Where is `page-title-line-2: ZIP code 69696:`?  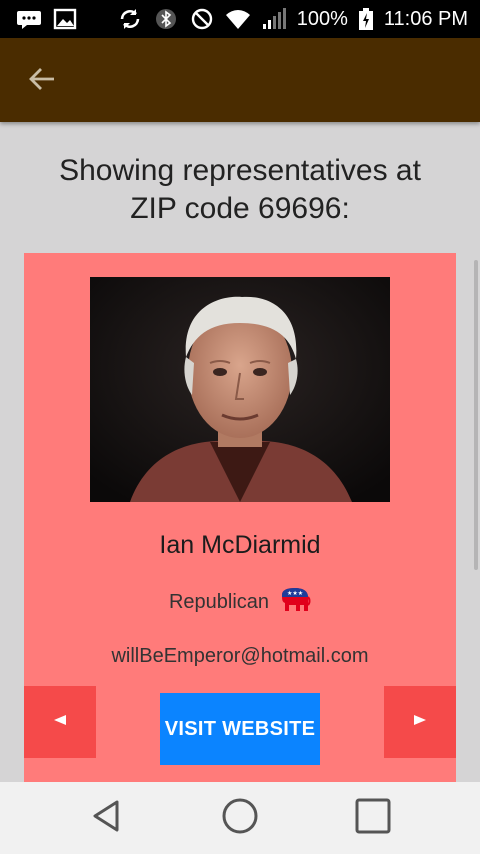 page-title-line-2: ZIP code 69696: is located at coordinates (240, 208).